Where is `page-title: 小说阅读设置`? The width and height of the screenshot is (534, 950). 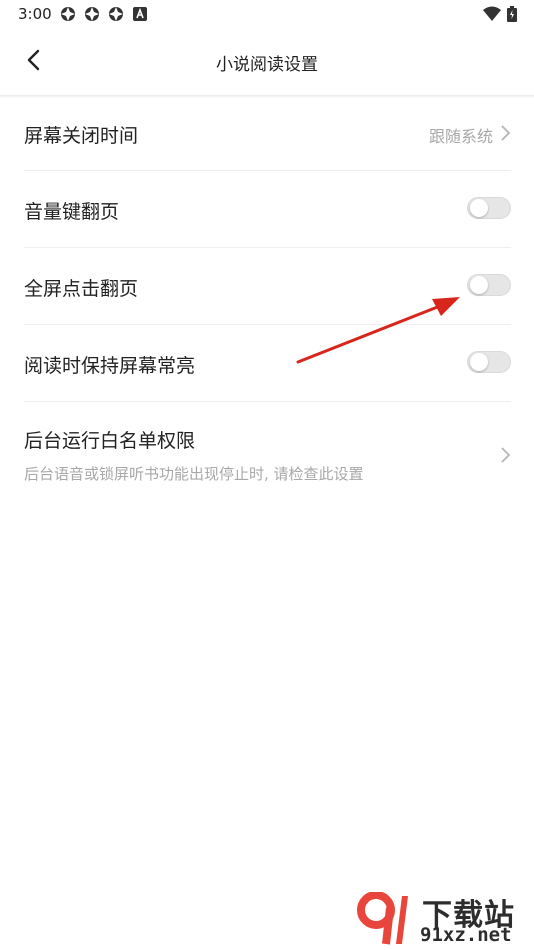 page-title: 小说阅读设置 is located at coordinates (267, 65).